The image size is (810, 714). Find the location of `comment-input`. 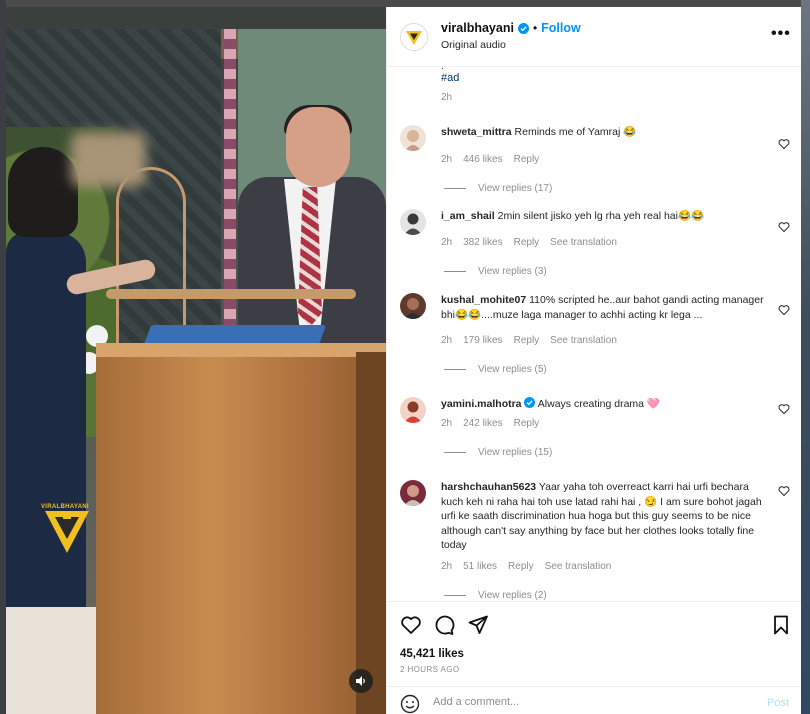

comment-input is located at coordinates (583, 702).